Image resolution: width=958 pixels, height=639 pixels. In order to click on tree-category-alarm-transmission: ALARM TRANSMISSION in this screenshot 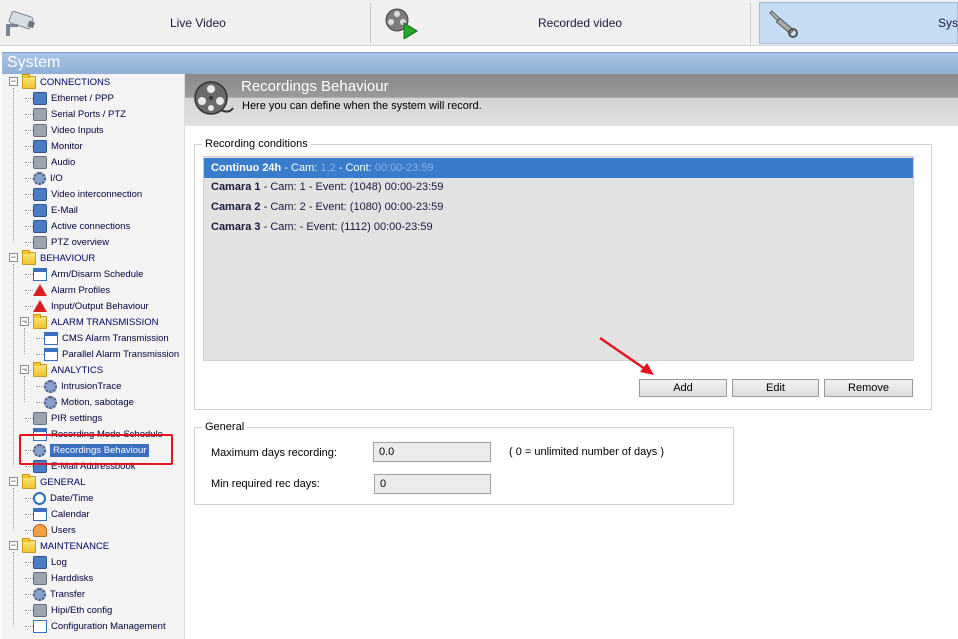, I will do `click(96, 321)`.